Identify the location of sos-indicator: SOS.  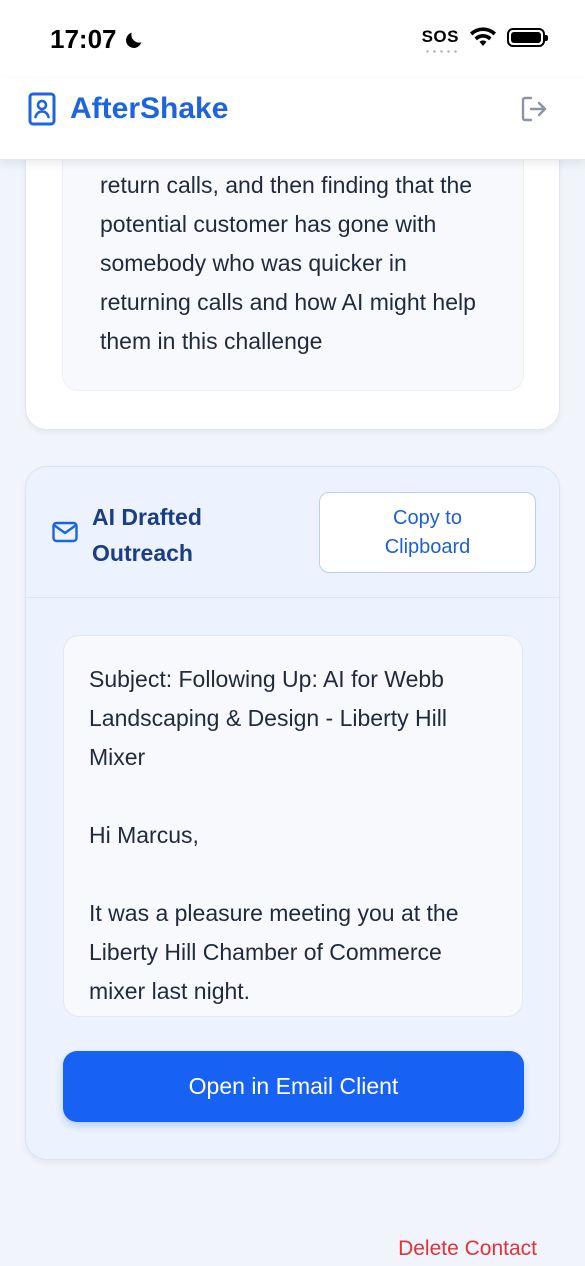
(440, 40).